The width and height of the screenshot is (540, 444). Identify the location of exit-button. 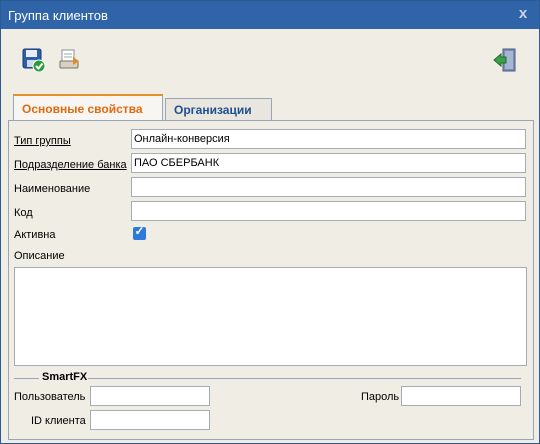
(505, 60).